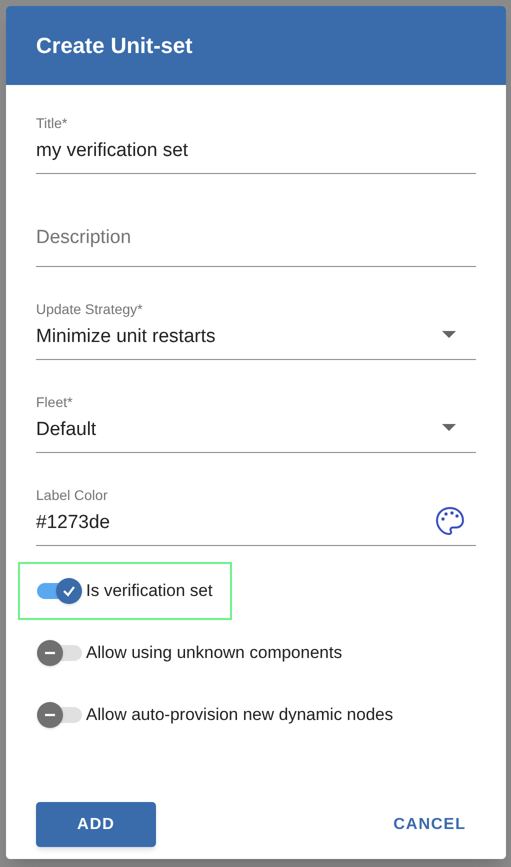 The width and height of the screenshot is (511, 867). What do you see at coordinates (236, 522) in the screenshot?
I see `input-field: #1273de` at bounding box center [236, 522].